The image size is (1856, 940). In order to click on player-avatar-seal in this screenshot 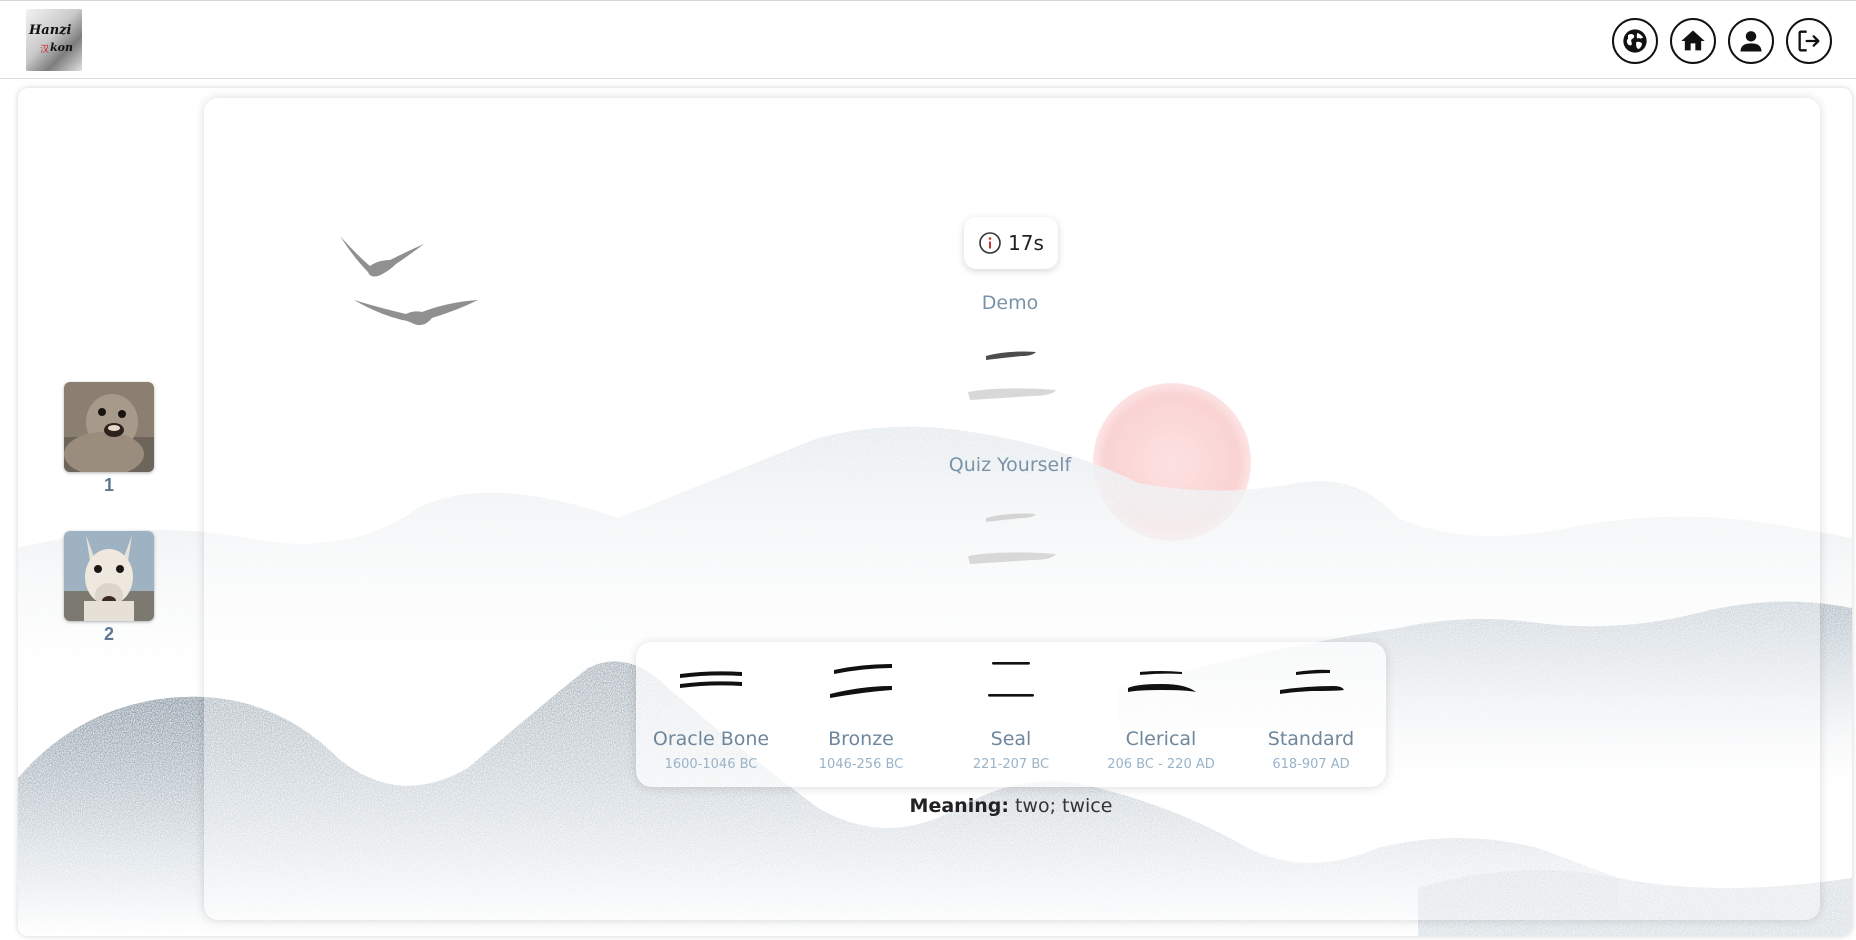, I will do `click(109, 427)`.